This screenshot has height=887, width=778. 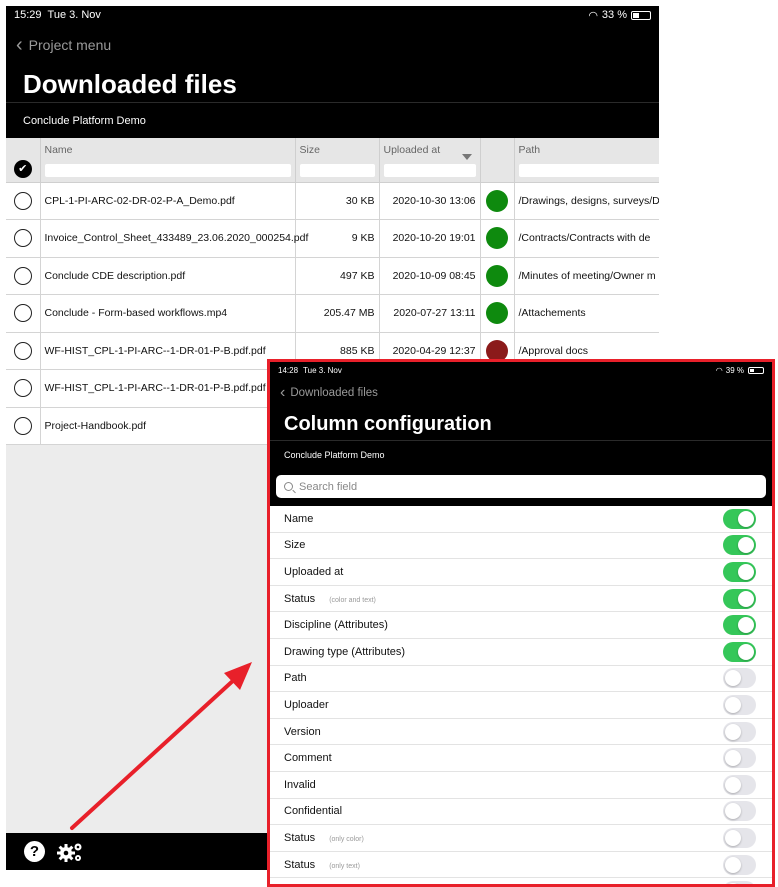 I want to click on list-item: Uploader, so click(x=521, y=705).